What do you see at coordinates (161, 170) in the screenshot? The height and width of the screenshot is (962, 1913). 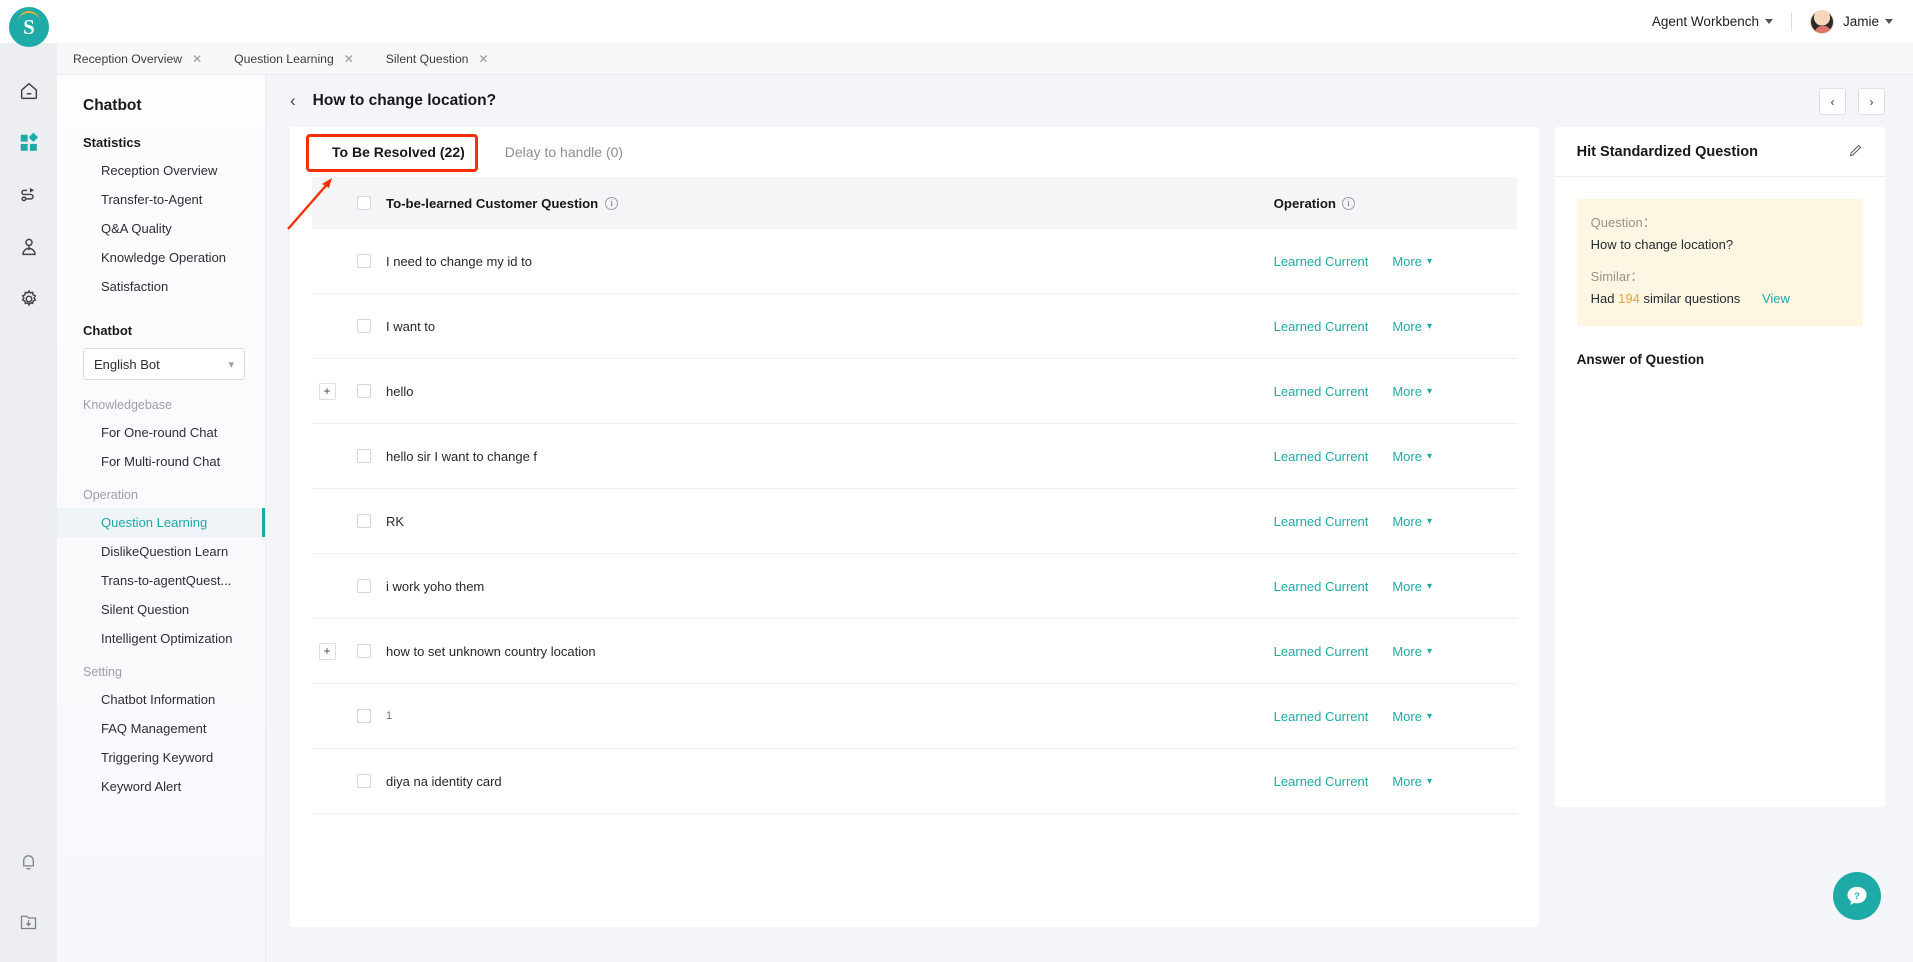 I see `sidebar-item-reception-overview: Reception Overview` at bounding box center [161, 170].